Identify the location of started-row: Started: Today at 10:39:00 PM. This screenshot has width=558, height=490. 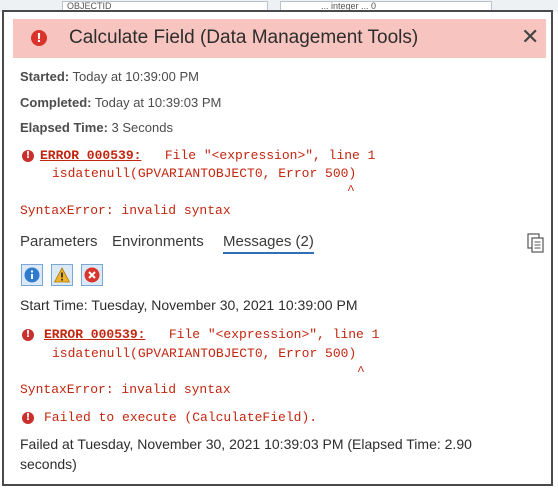
(109, 76).